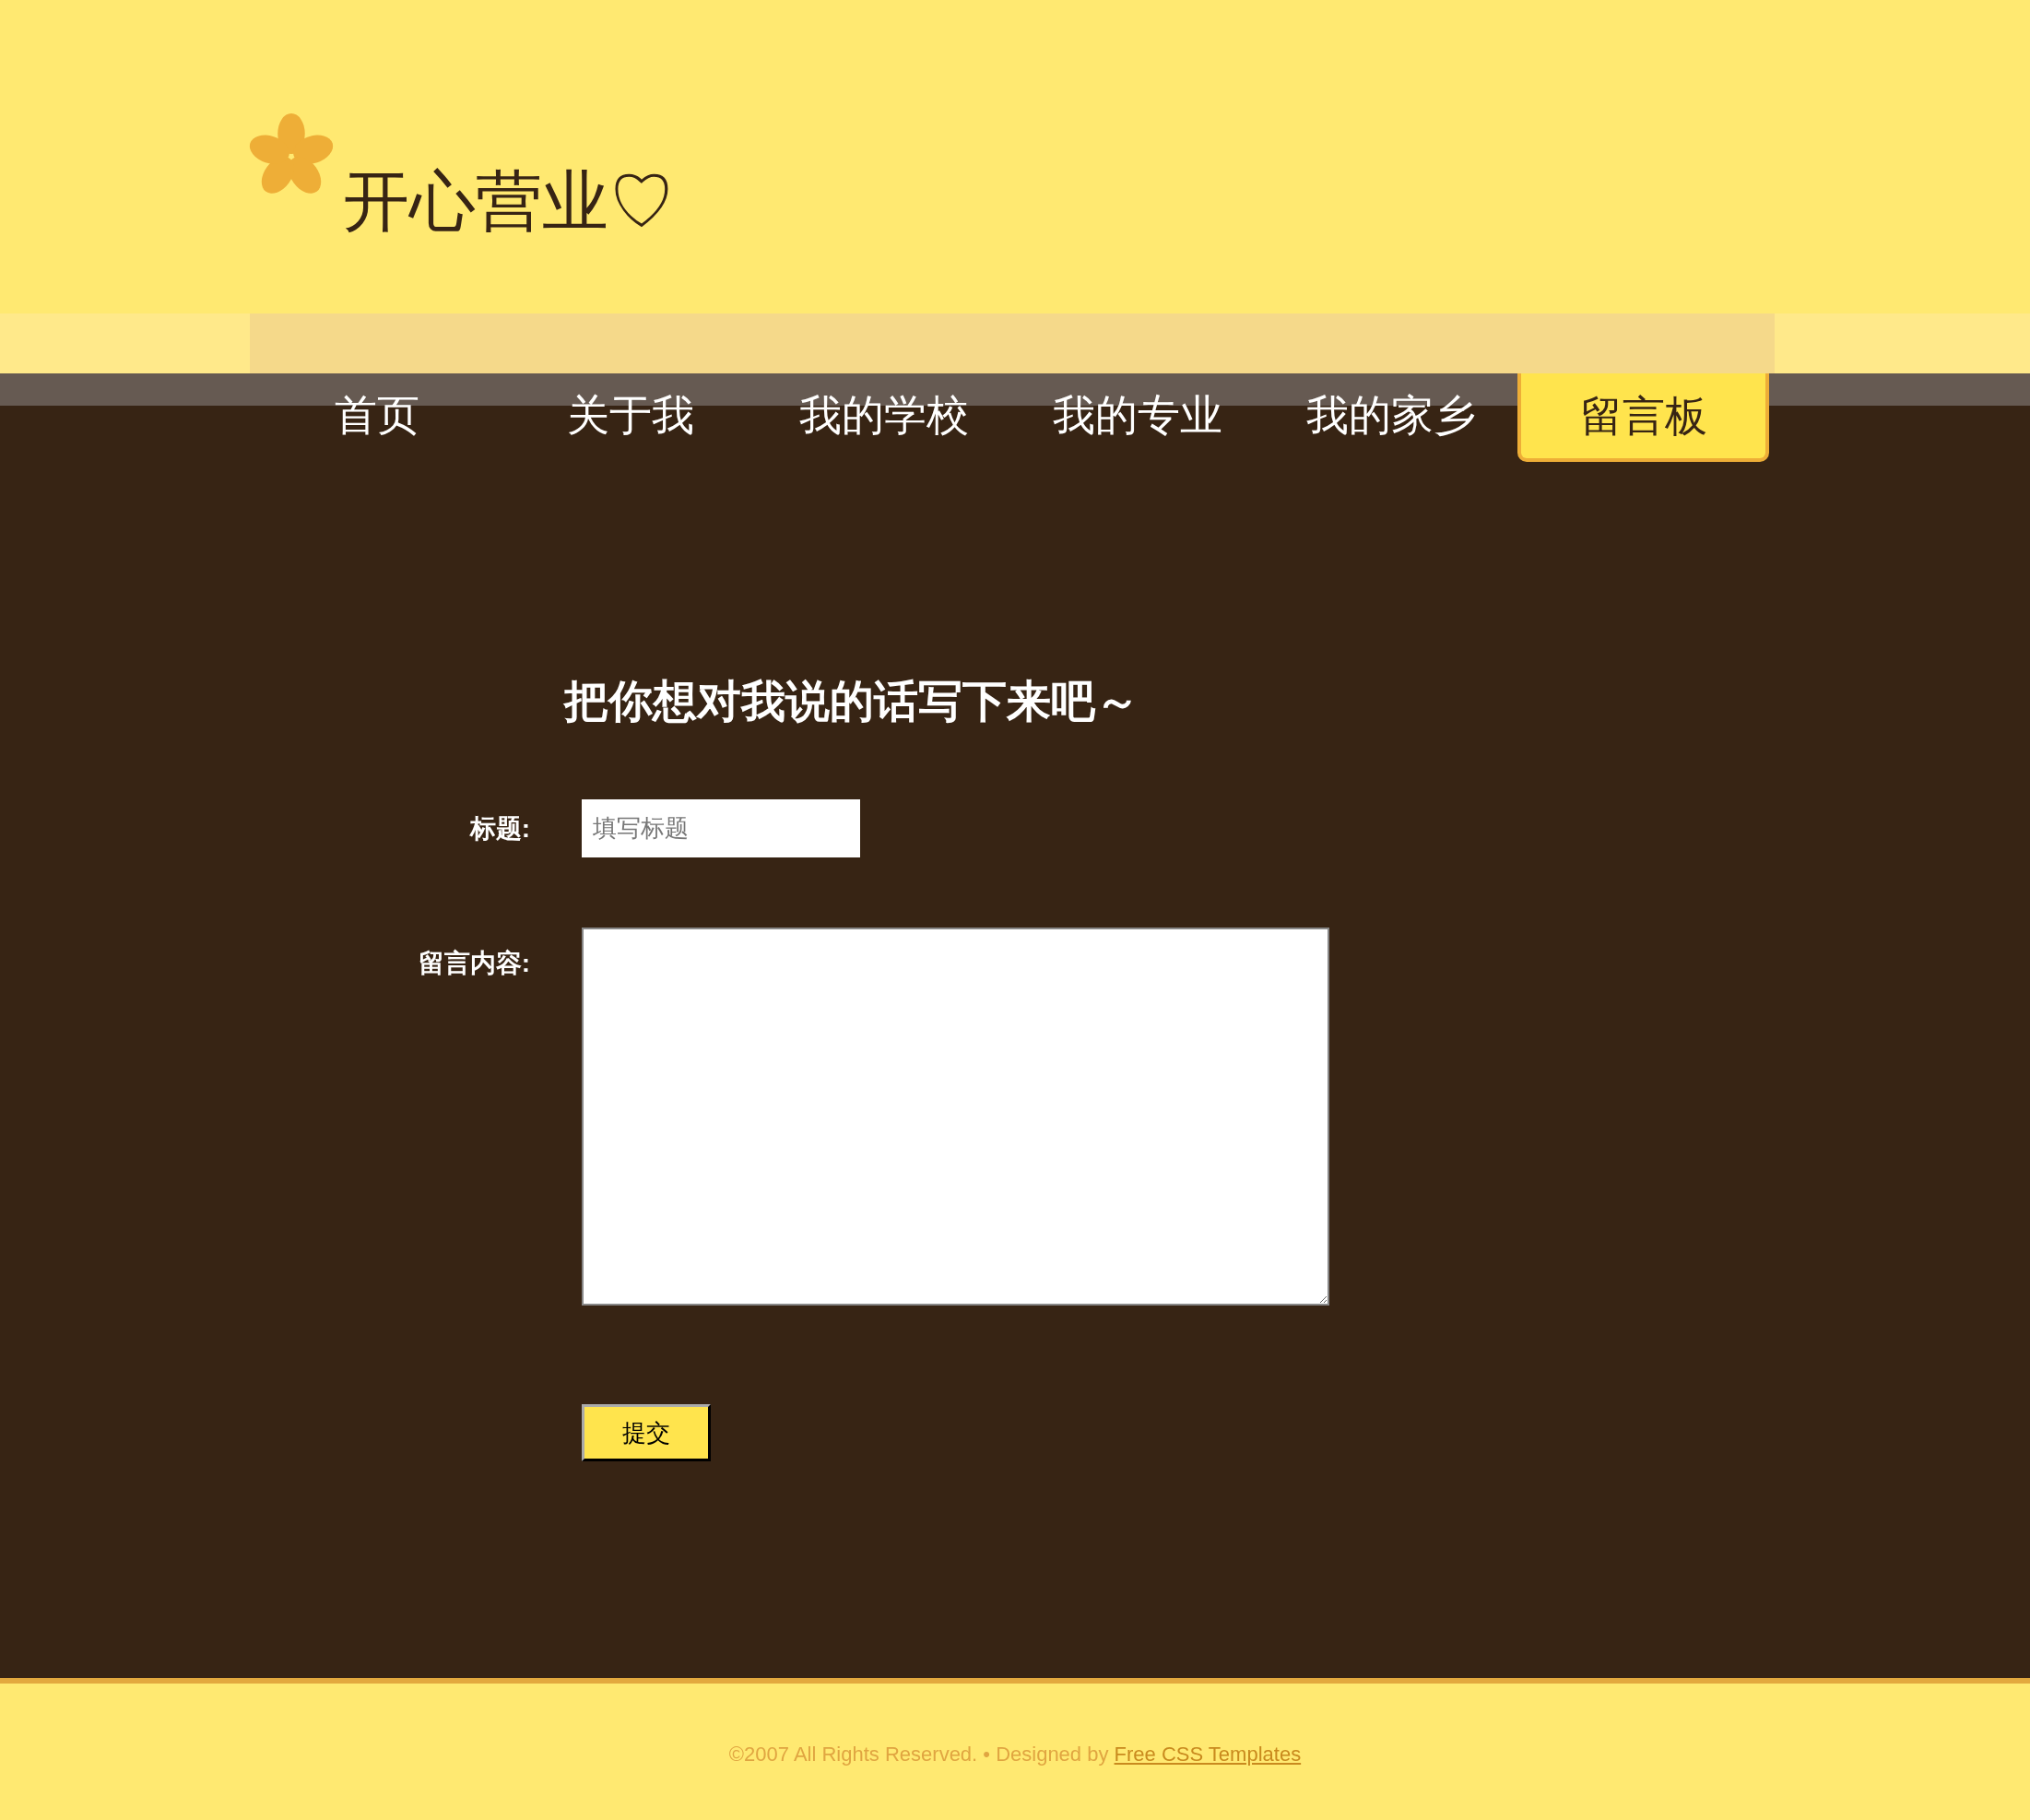 The image size is (2030, 1820). I want to click on nav-tab: 关于我, so click(630, 414).